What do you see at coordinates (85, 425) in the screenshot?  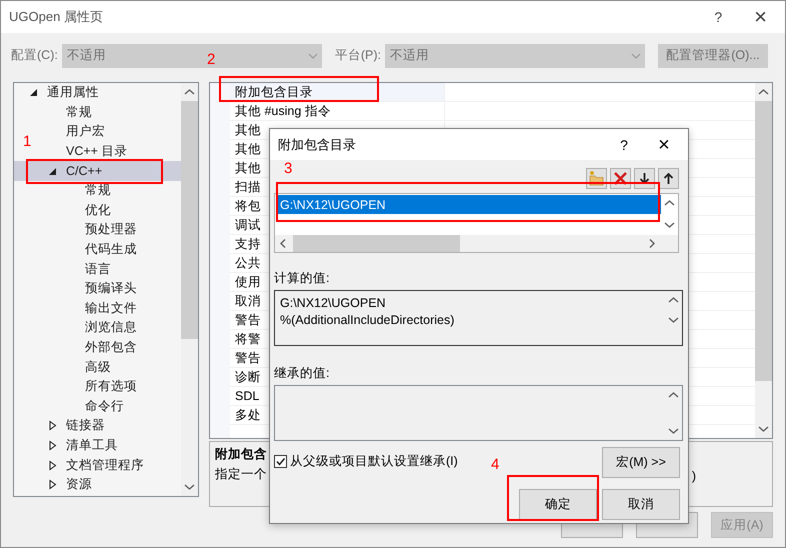 I see `tree-item: 链接器` at bounding box center [85, 425].